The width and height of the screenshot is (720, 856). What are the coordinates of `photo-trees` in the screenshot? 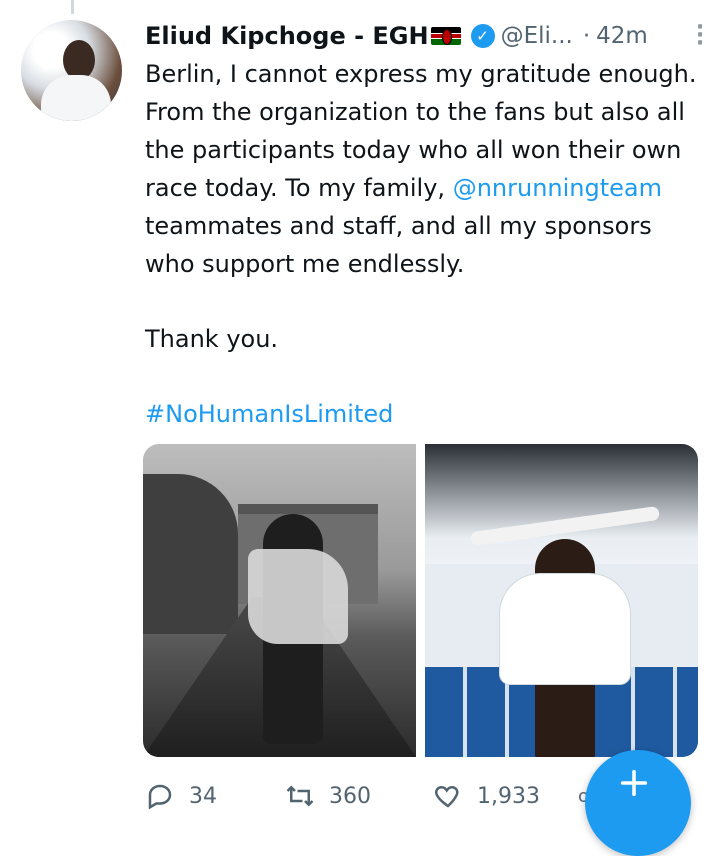 It's located at (190, 554).